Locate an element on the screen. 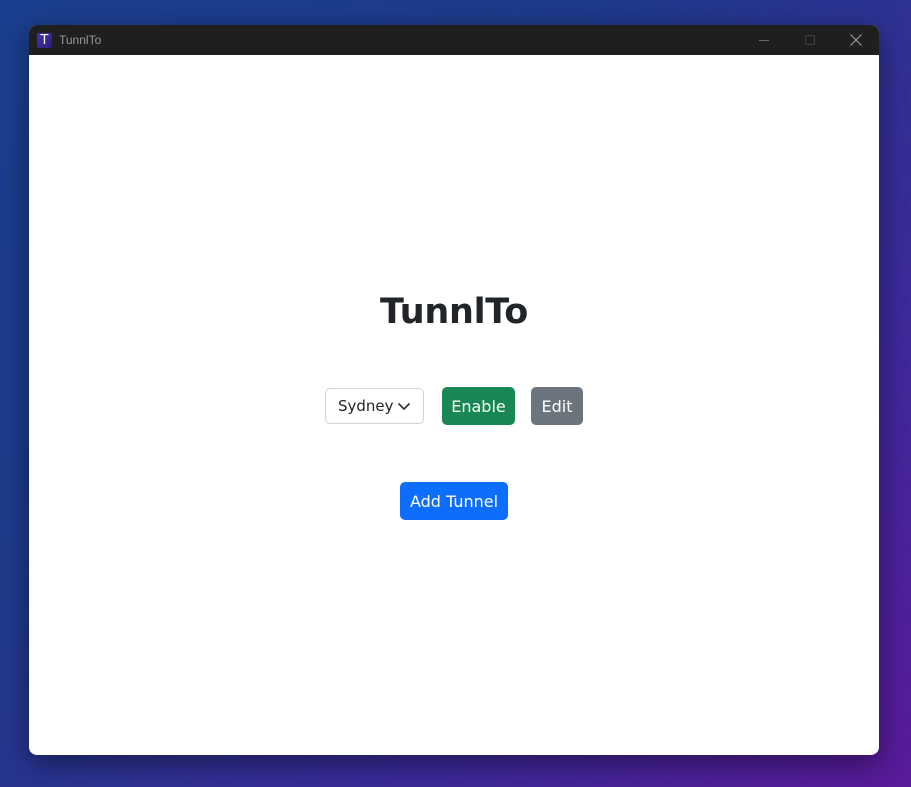  minimize-button is located at coordinates (764, 40).